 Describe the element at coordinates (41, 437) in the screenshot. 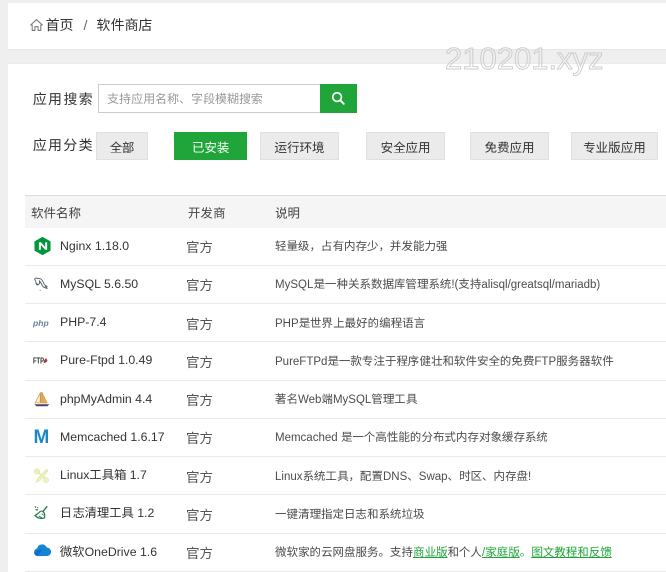

I see `svg-text: M` at that location.